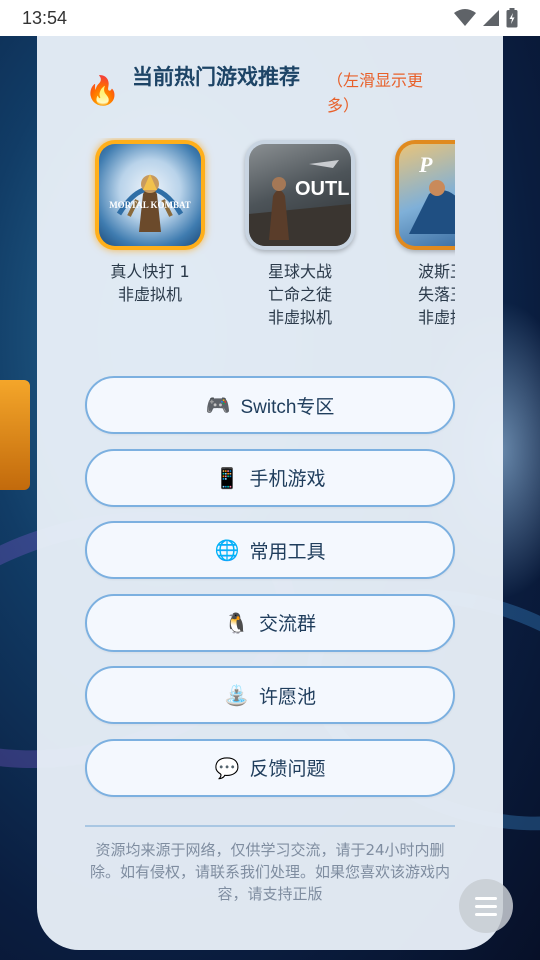 The image size is (540, 960). I want to click on status-icons, so click(486, 18).